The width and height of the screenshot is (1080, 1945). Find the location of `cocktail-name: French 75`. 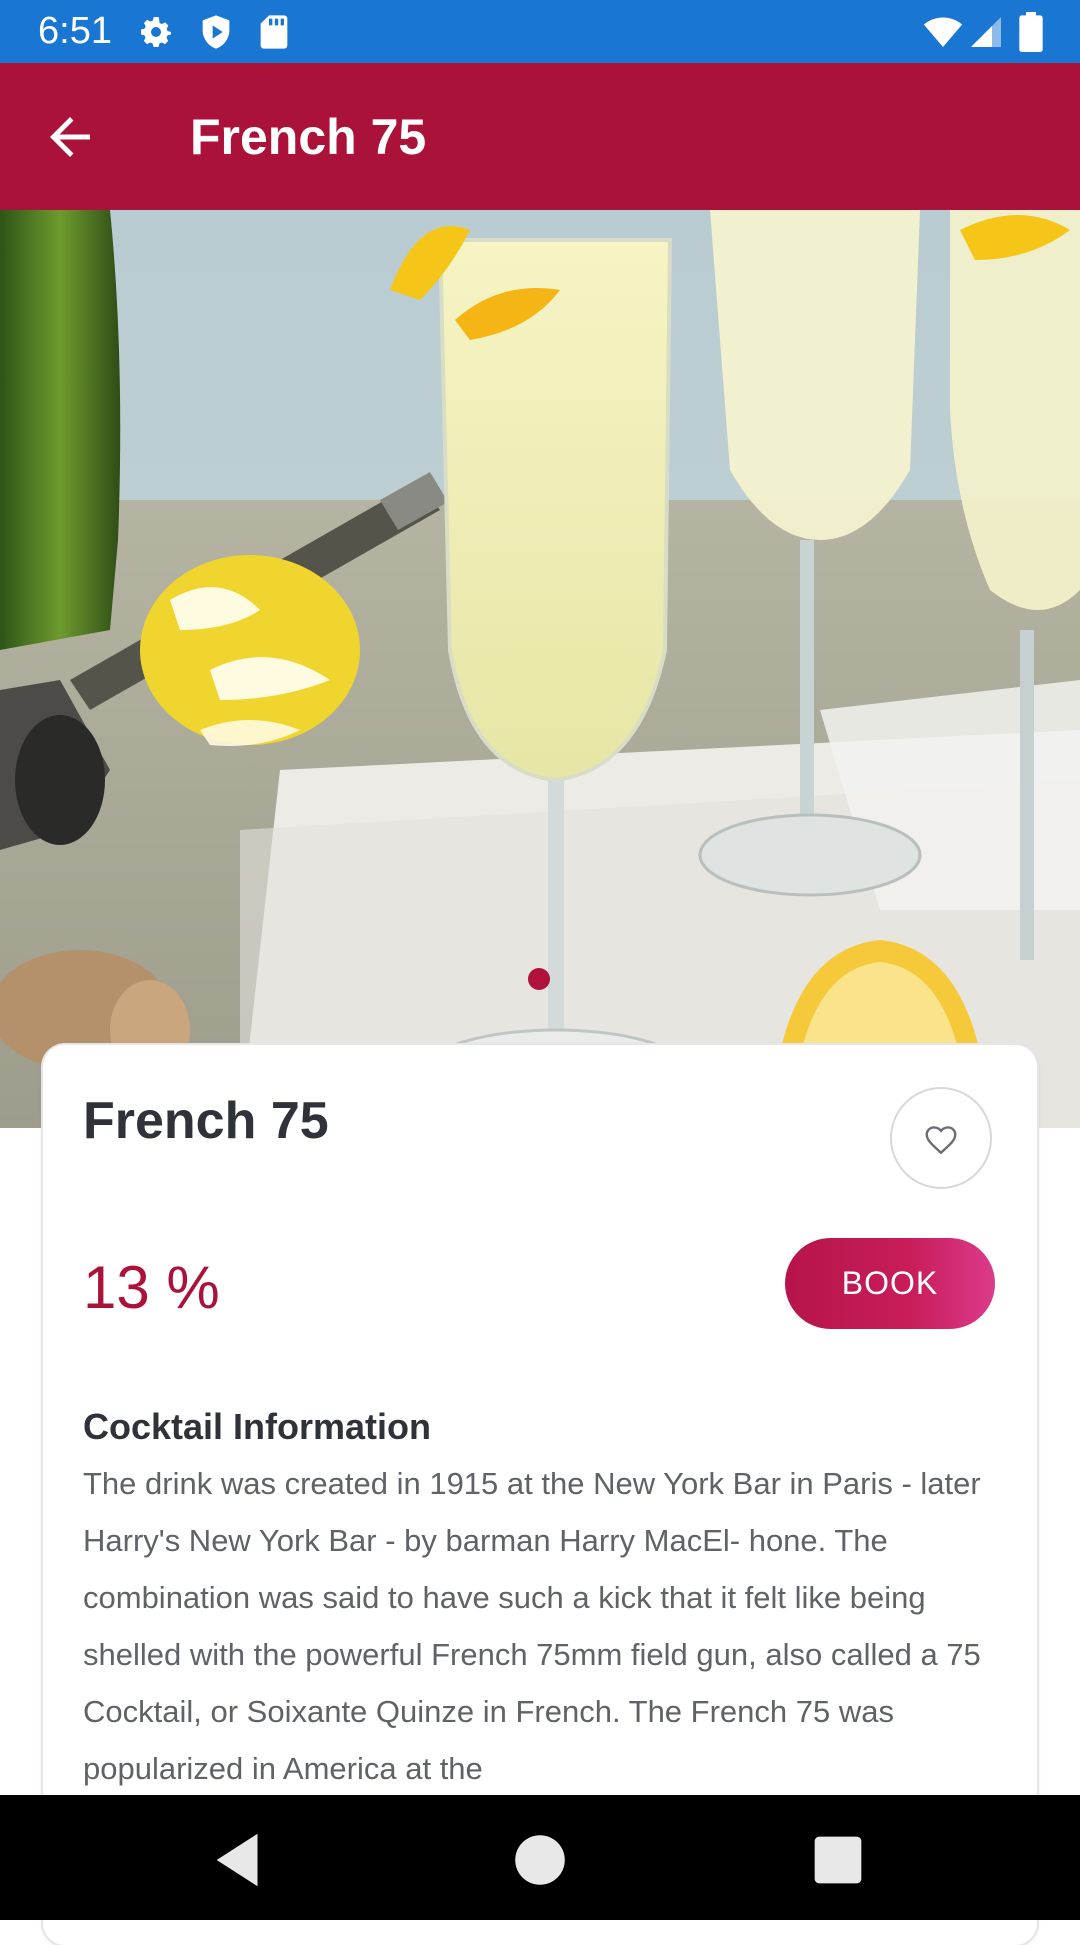

cocktail-name: French 75 is located at coordinates (206, 1121).